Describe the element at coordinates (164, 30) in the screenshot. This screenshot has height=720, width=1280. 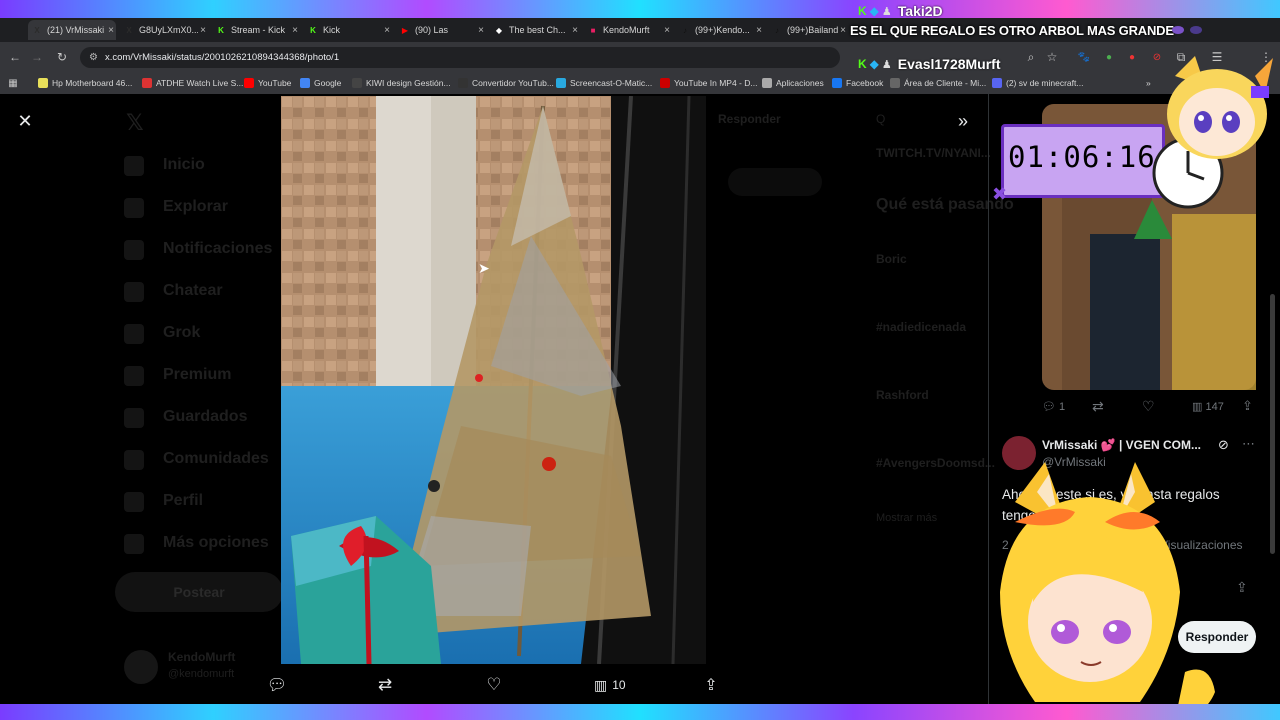
I see `tab-2: X G8UyLXmX0... ×` at that location.